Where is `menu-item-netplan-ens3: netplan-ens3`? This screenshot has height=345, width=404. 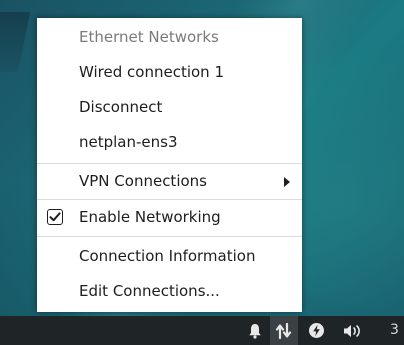
menu-item-netplan-ens3: netplan-ens3 is located at coordinates (169, 142).